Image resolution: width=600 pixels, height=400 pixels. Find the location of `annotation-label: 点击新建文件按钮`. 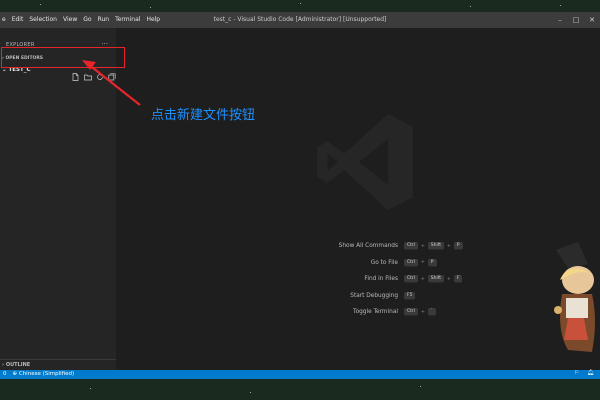

annotation-label: 点击新建文件按钮 is located at coordinates (203, 115).